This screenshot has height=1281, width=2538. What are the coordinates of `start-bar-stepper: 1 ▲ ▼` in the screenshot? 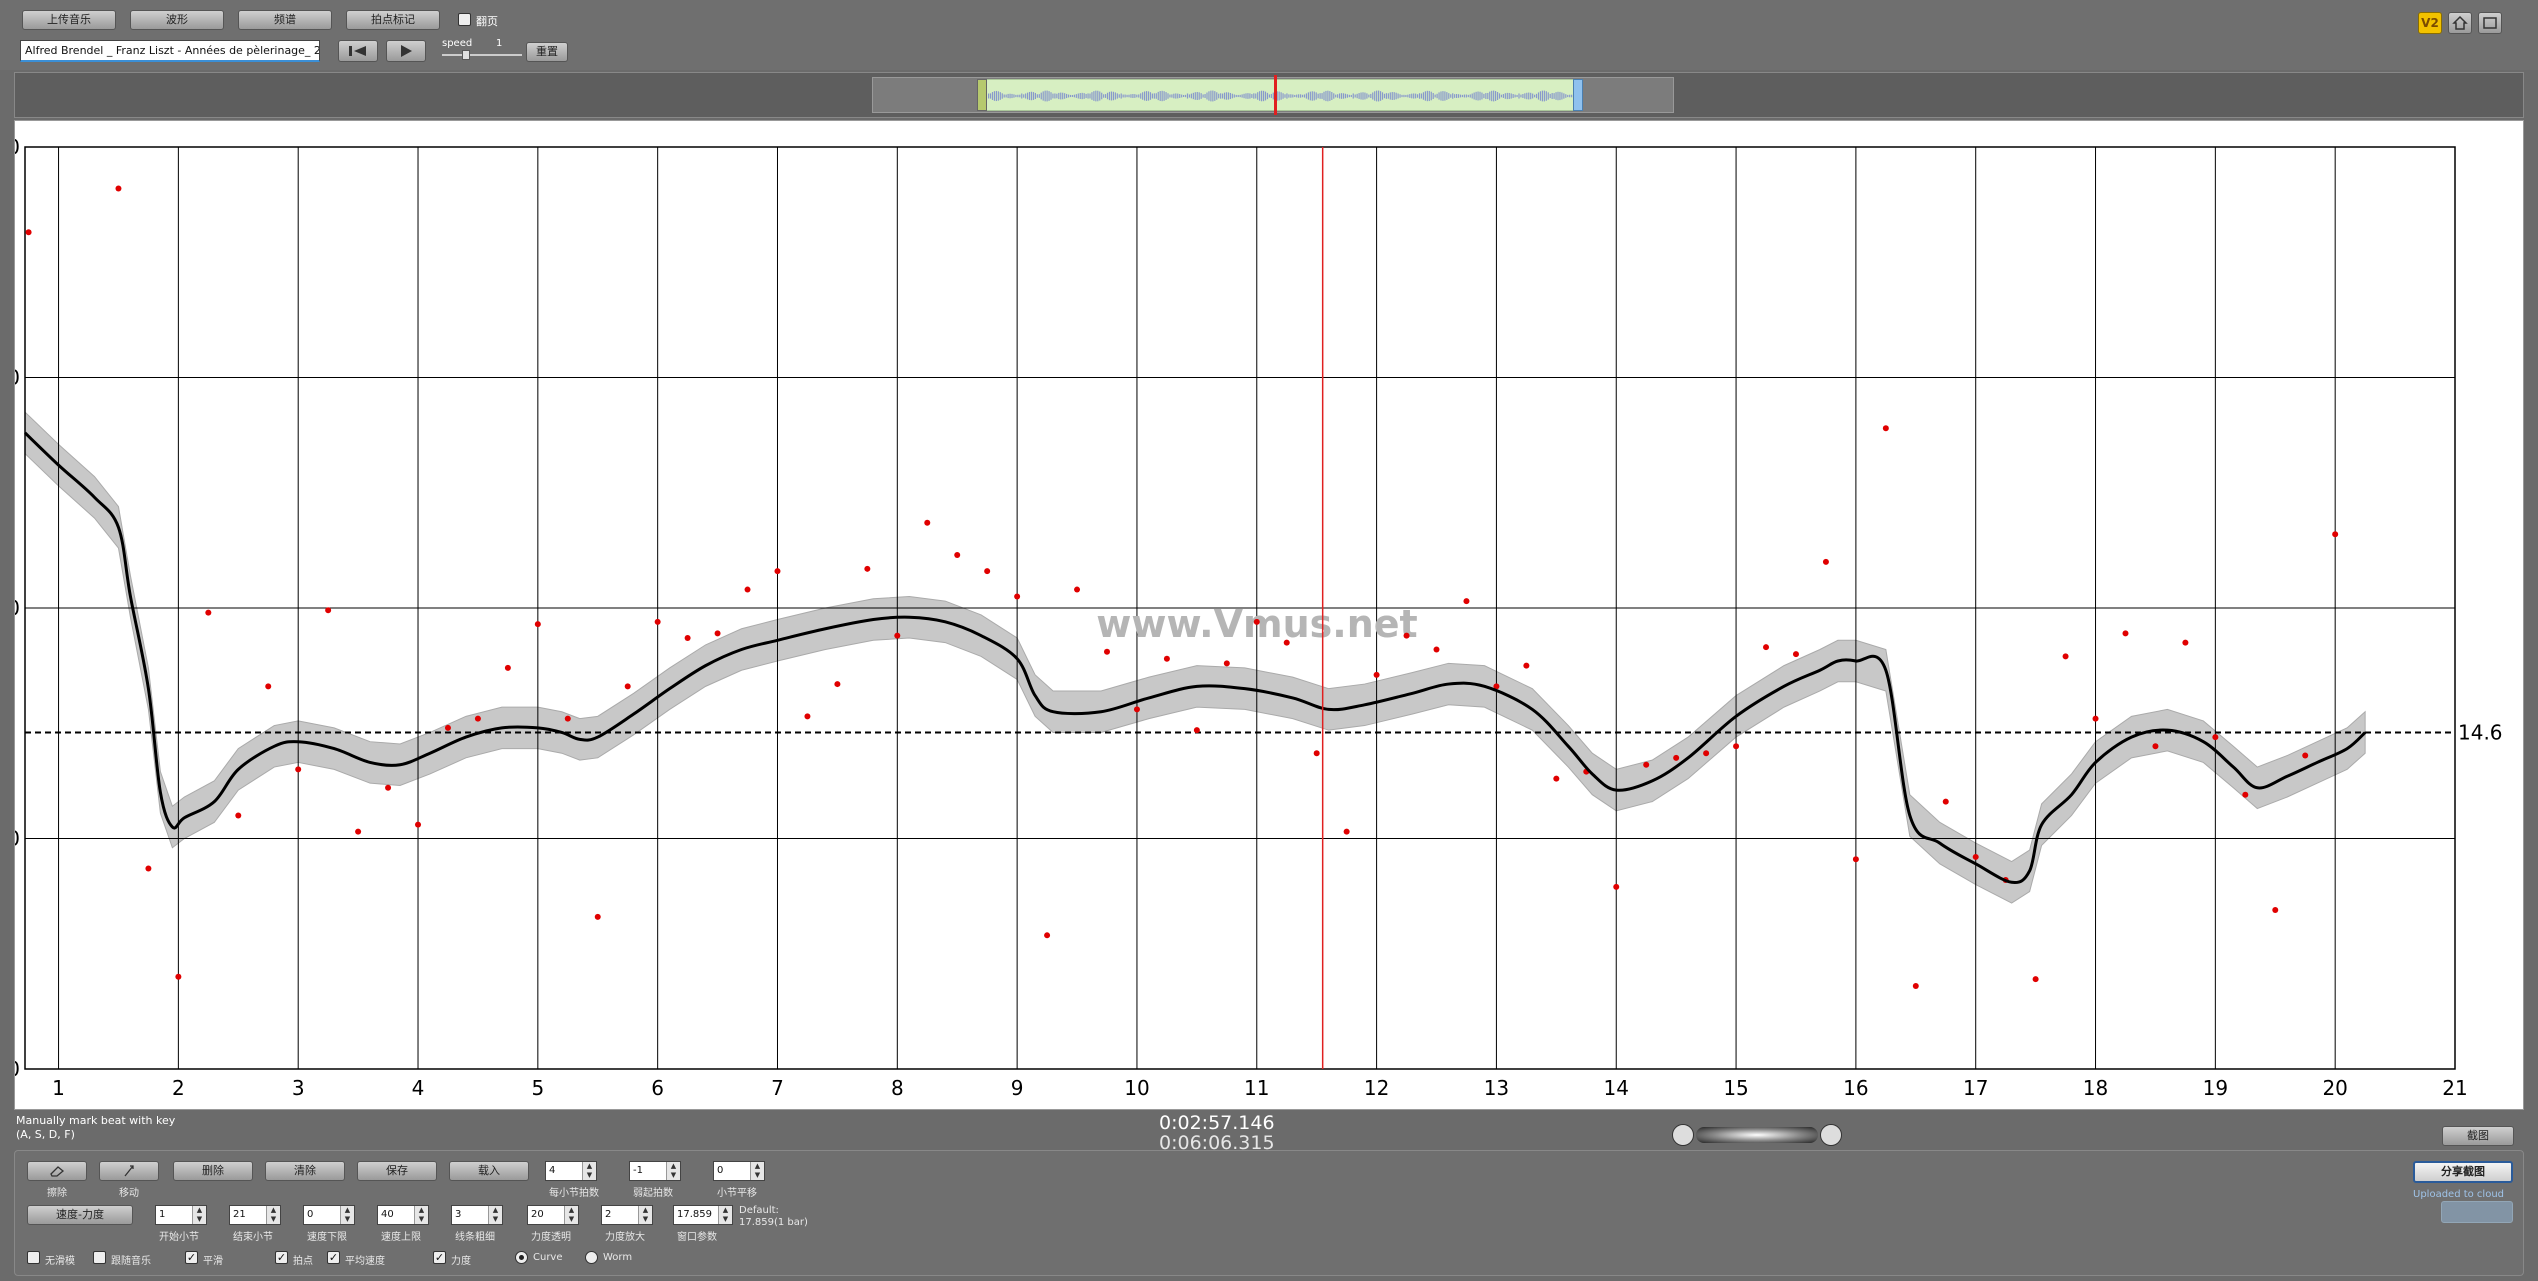 It's located at (181, 1215).